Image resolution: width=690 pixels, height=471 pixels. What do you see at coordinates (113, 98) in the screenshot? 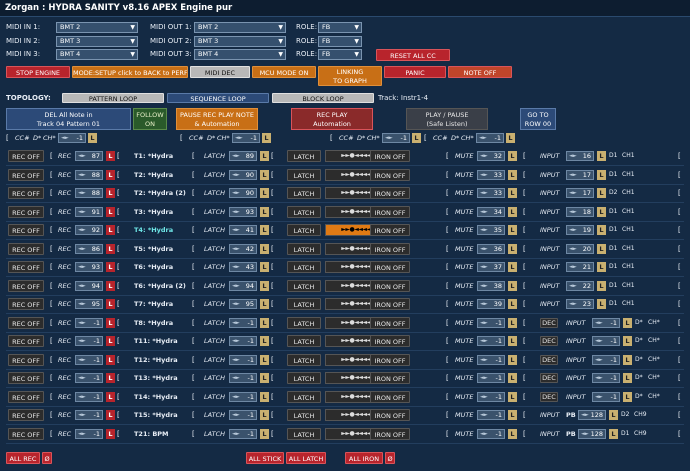
I see `pattern-loop-button: PATTERN LOOP` at bounding box center [113, 98].